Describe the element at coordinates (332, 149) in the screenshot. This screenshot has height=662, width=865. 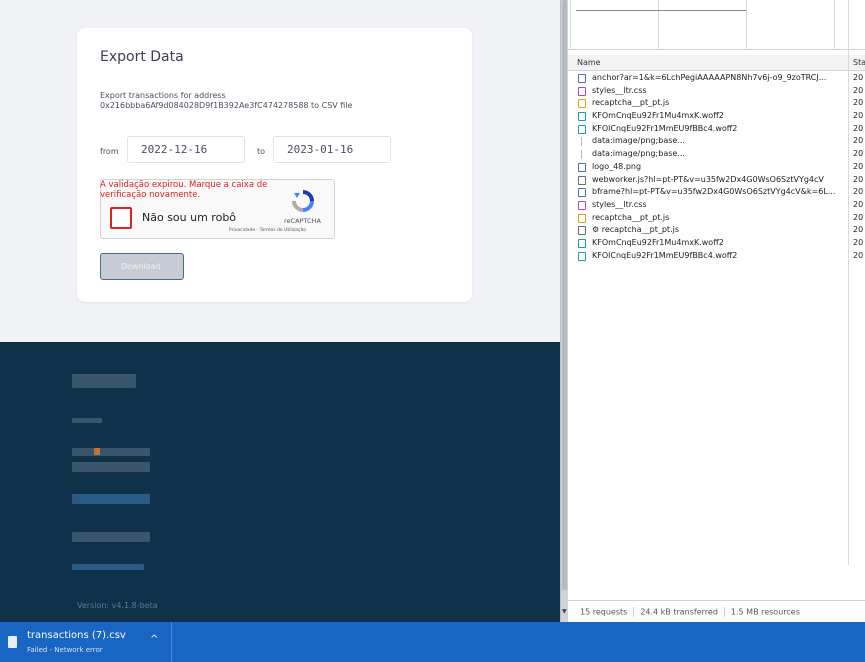
I see `to-date-input: 2023-01-16` at that location.